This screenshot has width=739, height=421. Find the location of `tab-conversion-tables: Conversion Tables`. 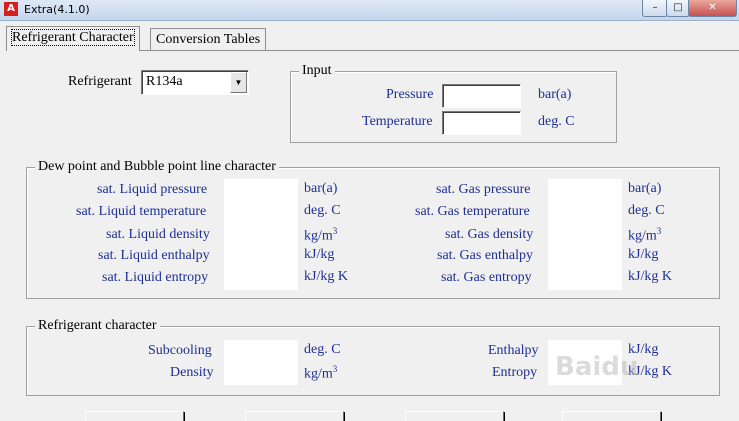

tab-conversion-tables: Conversion Tables is located at coordinates (208, 39).